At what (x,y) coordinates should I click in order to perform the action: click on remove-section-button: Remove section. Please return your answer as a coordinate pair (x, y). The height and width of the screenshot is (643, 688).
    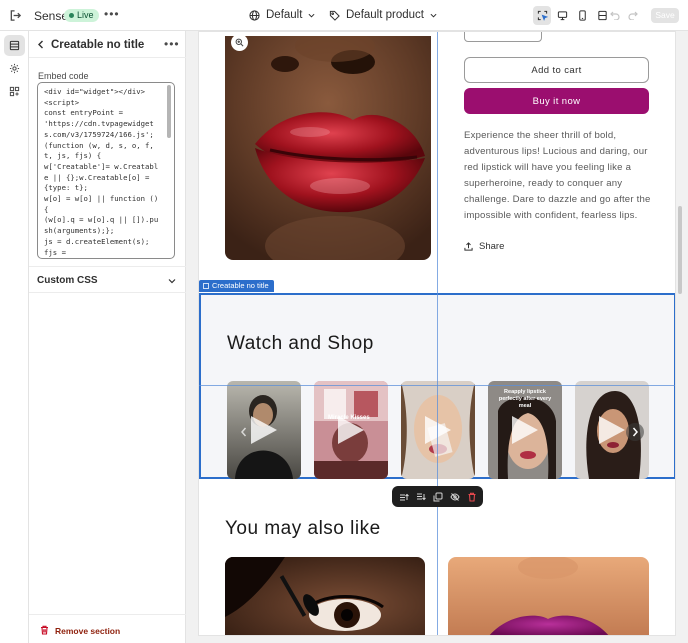
    Looking at the image, I should click on (107, 628).